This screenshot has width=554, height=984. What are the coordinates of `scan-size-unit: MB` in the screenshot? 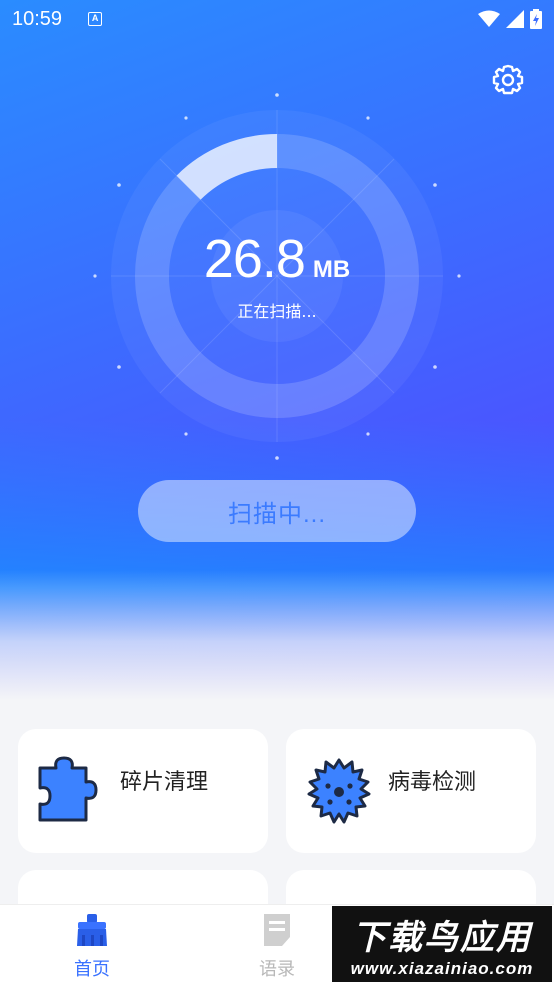 It's located at (331, 269).